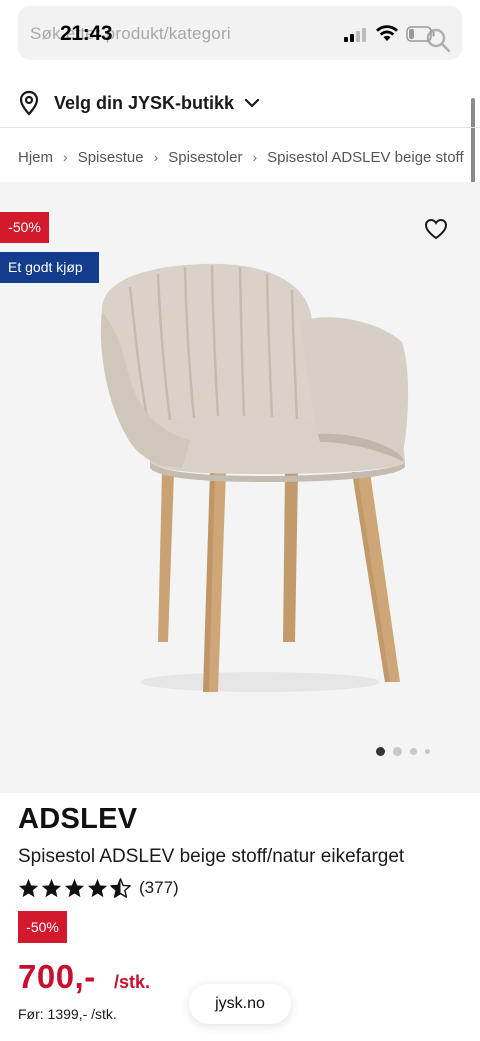 The width and height of the screenshot is (480, 1041). Describe the element at coordinates (380, 751) in the screenshot. I see `pagination-dot-active` at that location.